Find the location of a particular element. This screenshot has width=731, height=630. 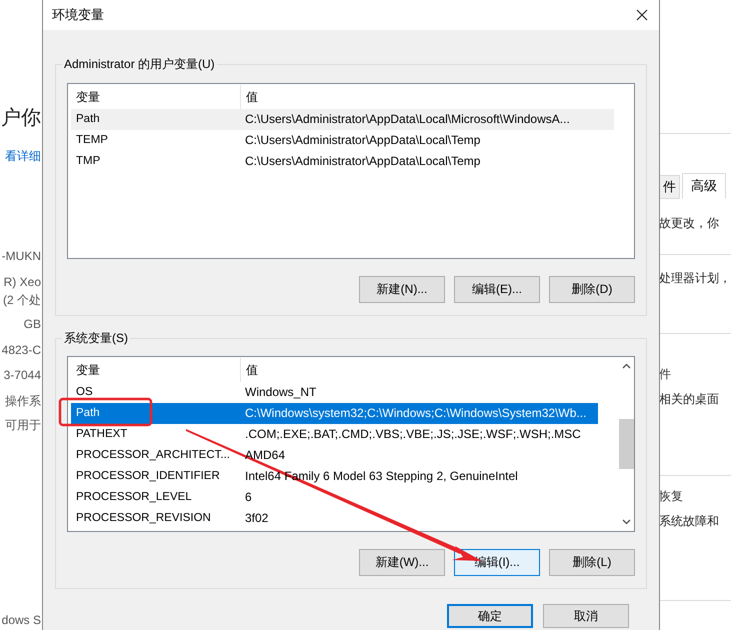

variable-row: TEMP C:\Users\Administrator\AppData\Local\Temp is located at coordinates (342, 140).